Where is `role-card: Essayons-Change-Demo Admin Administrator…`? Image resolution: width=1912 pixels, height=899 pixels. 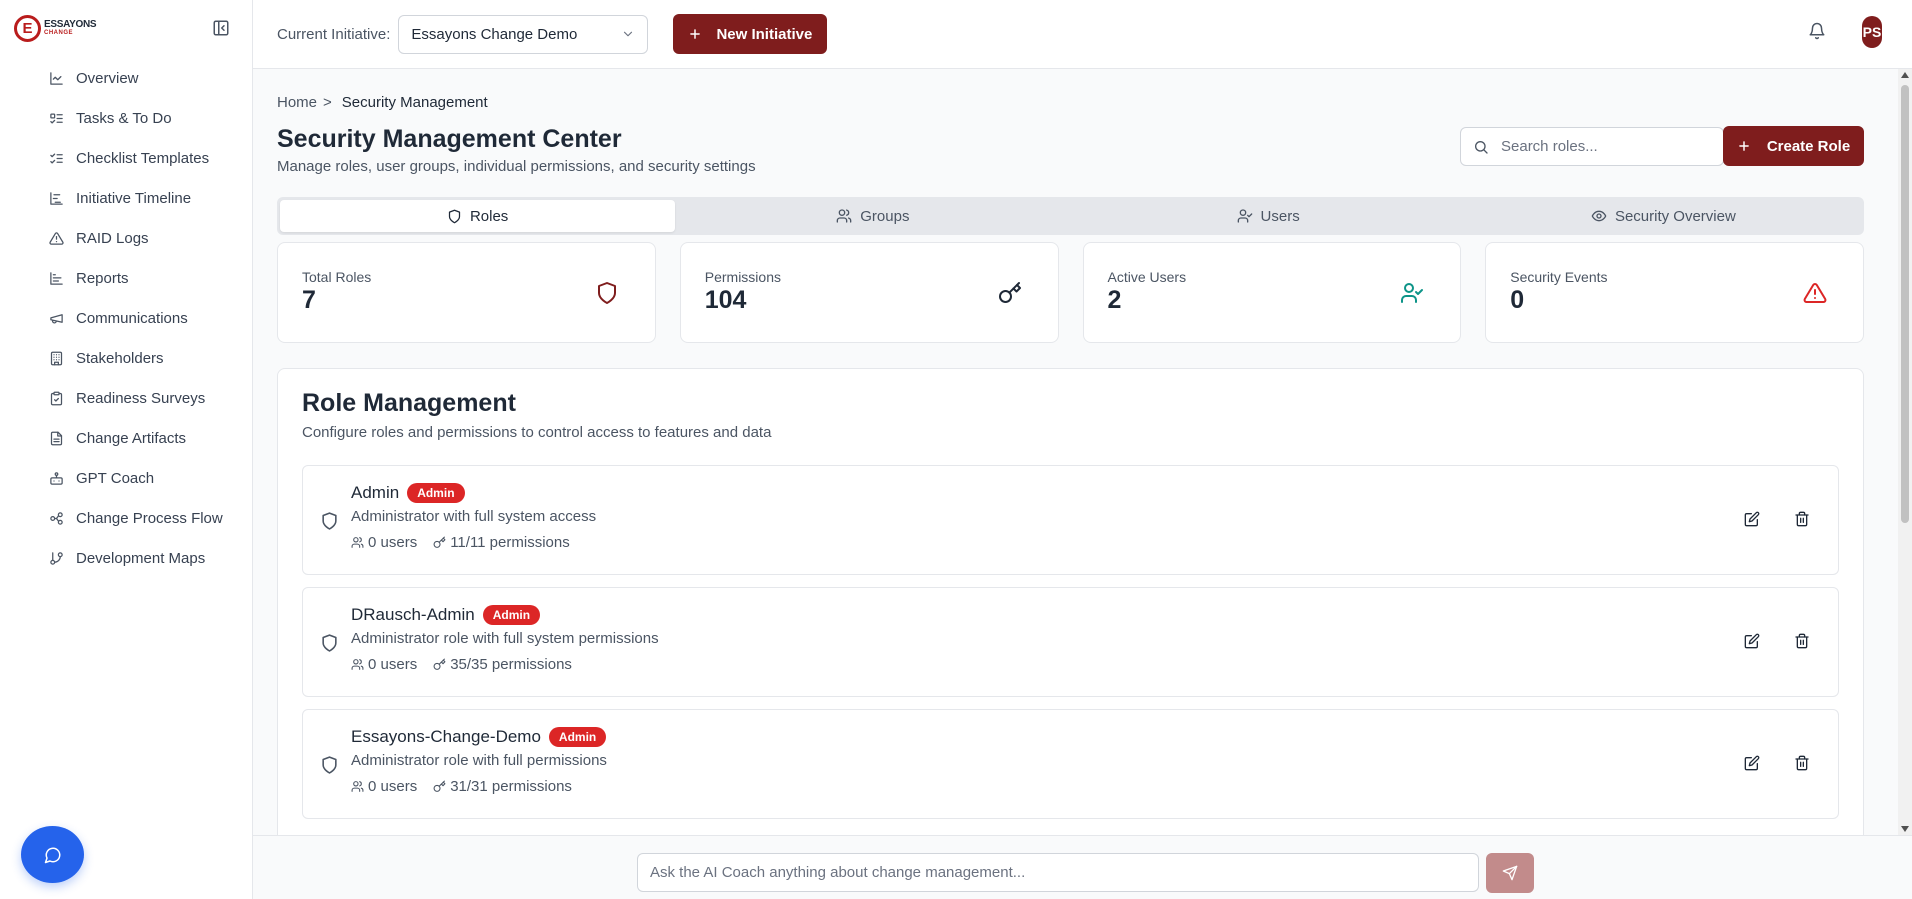
role-card: Essayons-Change-Demo Admin Administrator… is located at coordinates (1070, 764).